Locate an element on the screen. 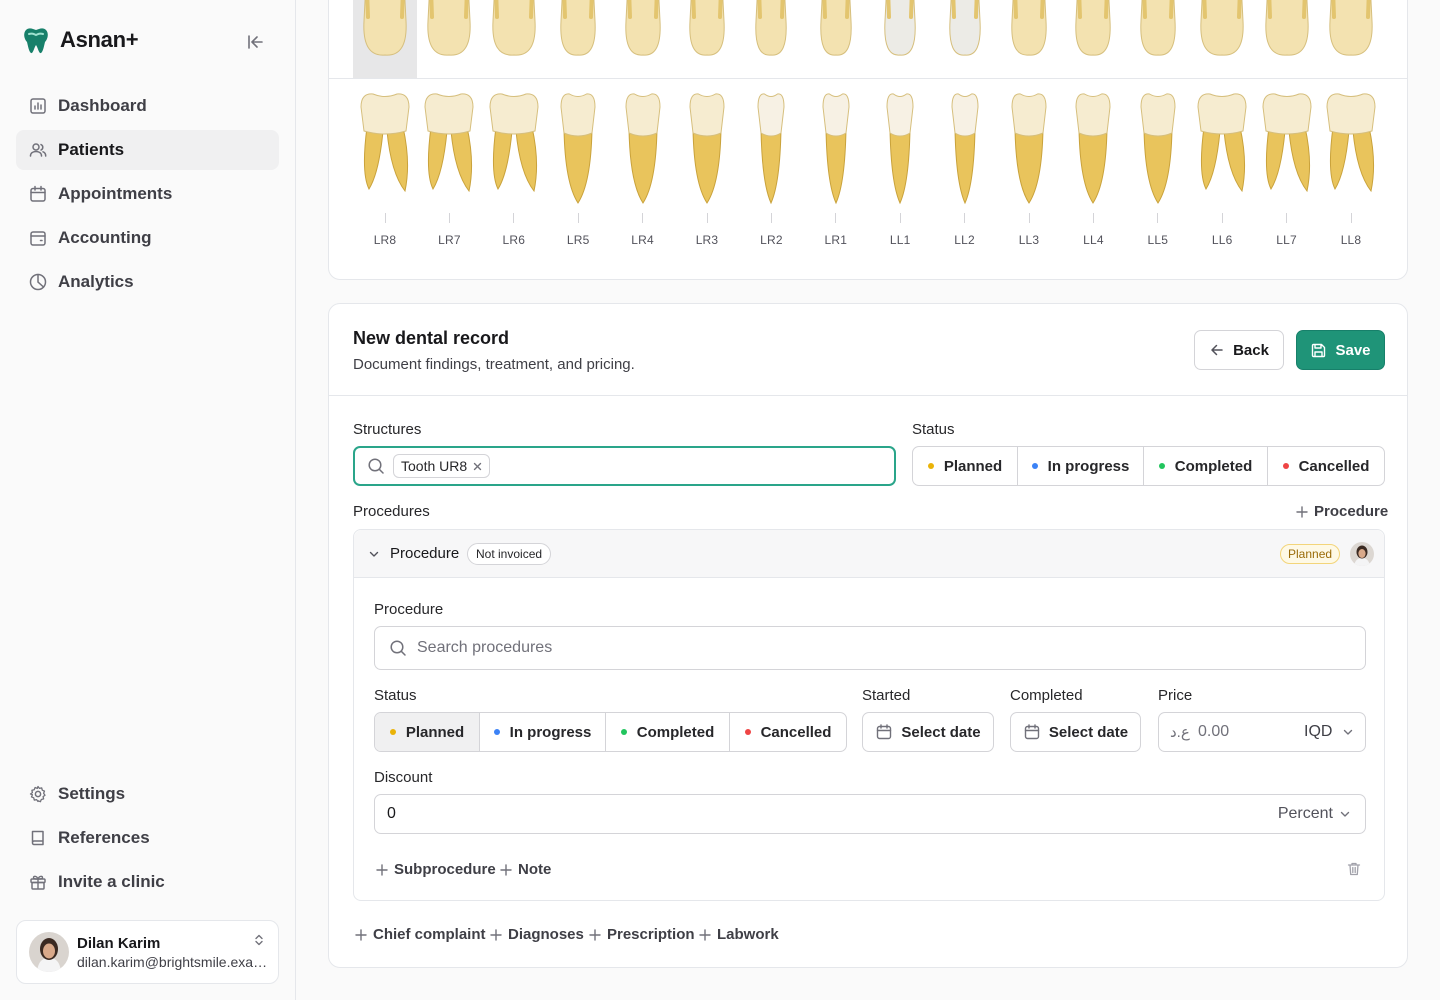  add-diagnoses-button: Diagnoses is located at coordinates (537, 934).